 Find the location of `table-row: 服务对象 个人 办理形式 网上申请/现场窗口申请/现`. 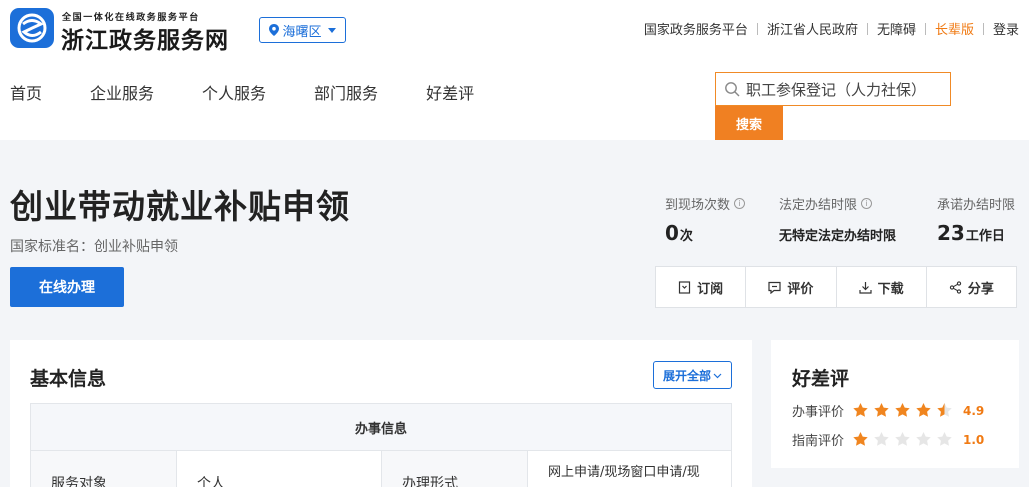

table-row: 服务对象 个人 办理形式 网上申请/现场窗口申请/现 is located at coordinates (381, 469).